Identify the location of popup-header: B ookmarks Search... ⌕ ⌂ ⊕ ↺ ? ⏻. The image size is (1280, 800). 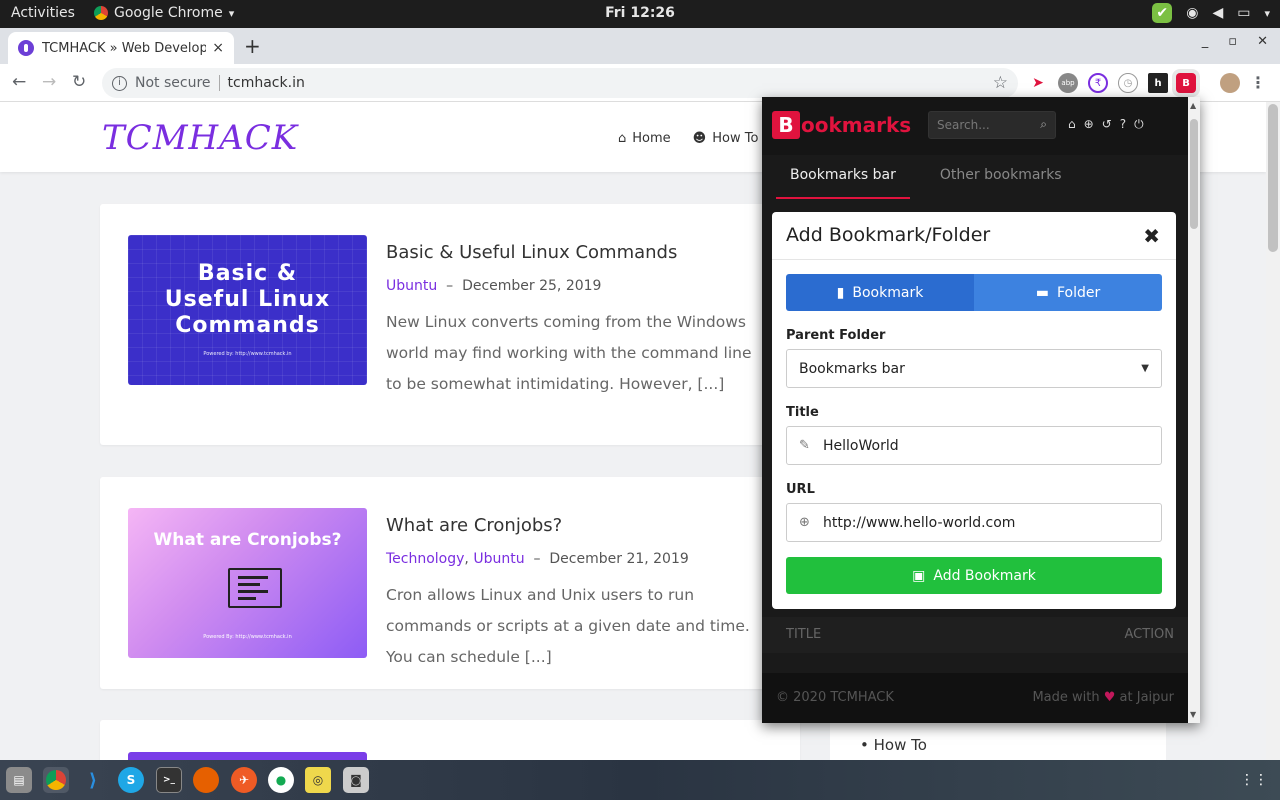
(975, 126).